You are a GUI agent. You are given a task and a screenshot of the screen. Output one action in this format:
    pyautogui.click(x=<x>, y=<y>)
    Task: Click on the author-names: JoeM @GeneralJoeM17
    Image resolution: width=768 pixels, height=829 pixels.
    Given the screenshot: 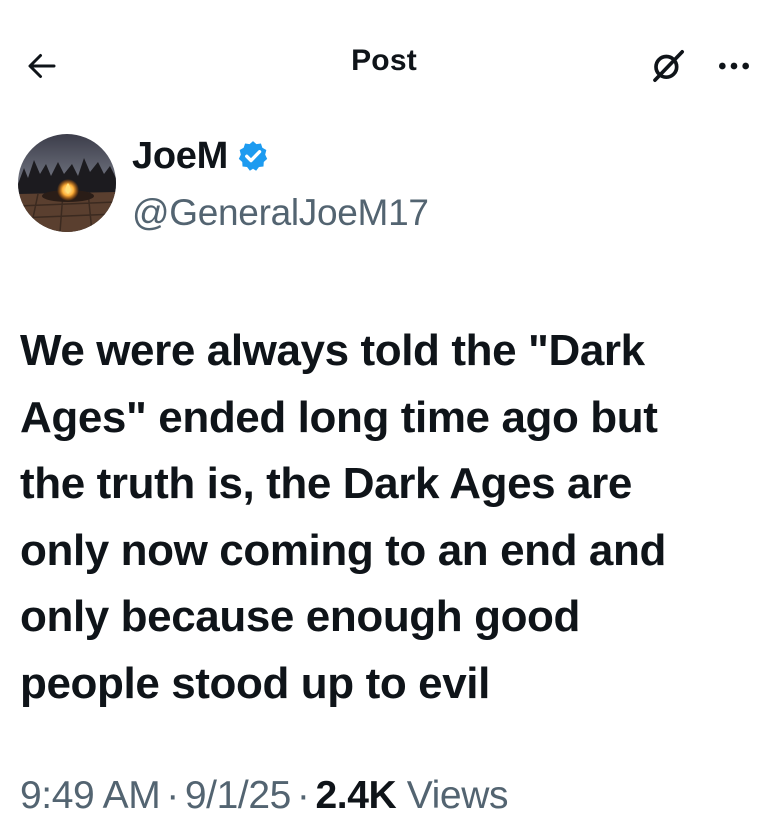 What is the action you would take?
    pyautogui.click(x=280, y=184)
    